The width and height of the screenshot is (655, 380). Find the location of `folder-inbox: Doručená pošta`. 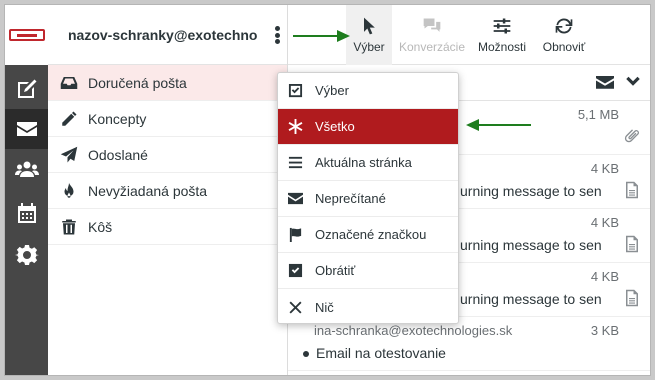

folder-inbox: Doručená pošta is located at coordinates (167, 83).